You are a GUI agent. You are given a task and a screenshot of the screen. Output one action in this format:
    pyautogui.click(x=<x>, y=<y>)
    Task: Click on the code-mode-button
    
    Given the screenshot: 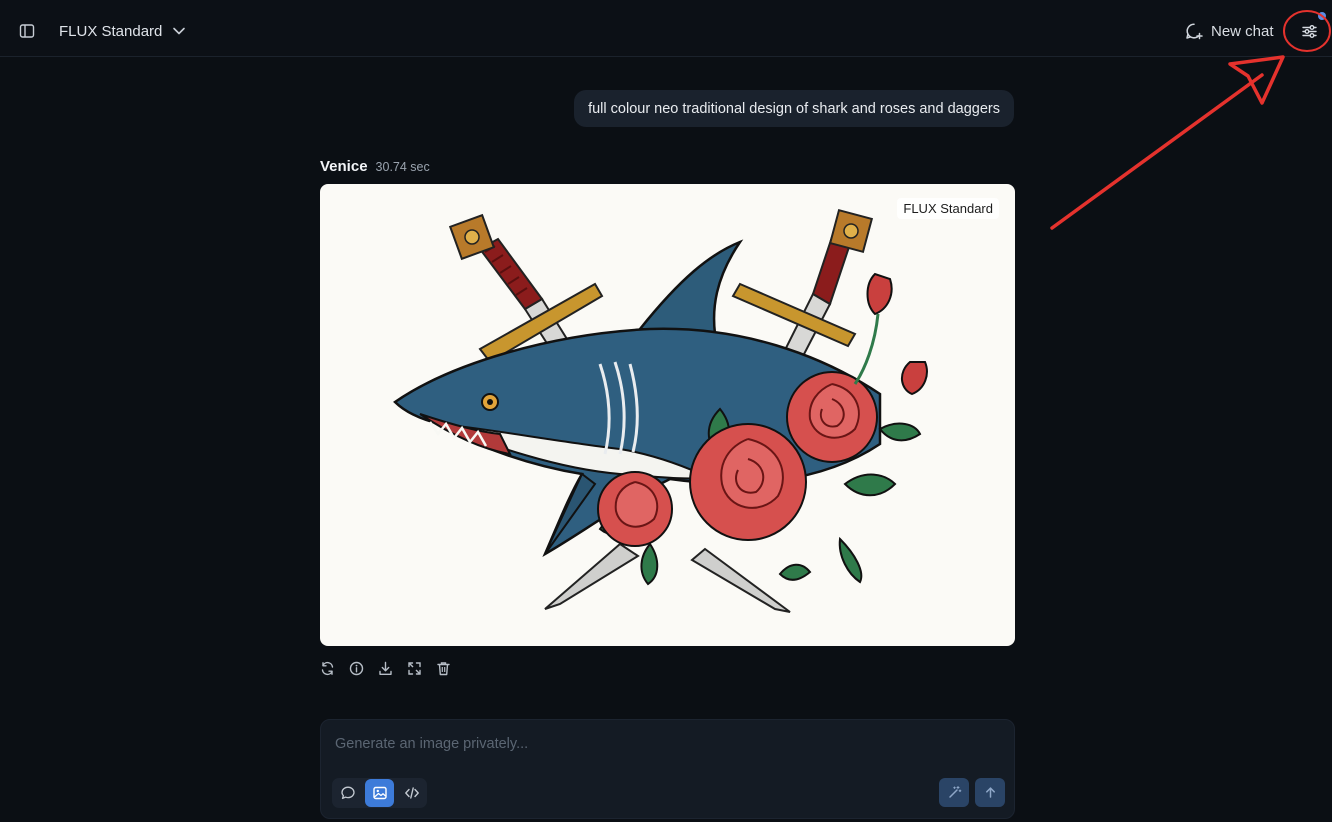 What is the action you would take?
    pyautogui.click(x=411, y=793)
    